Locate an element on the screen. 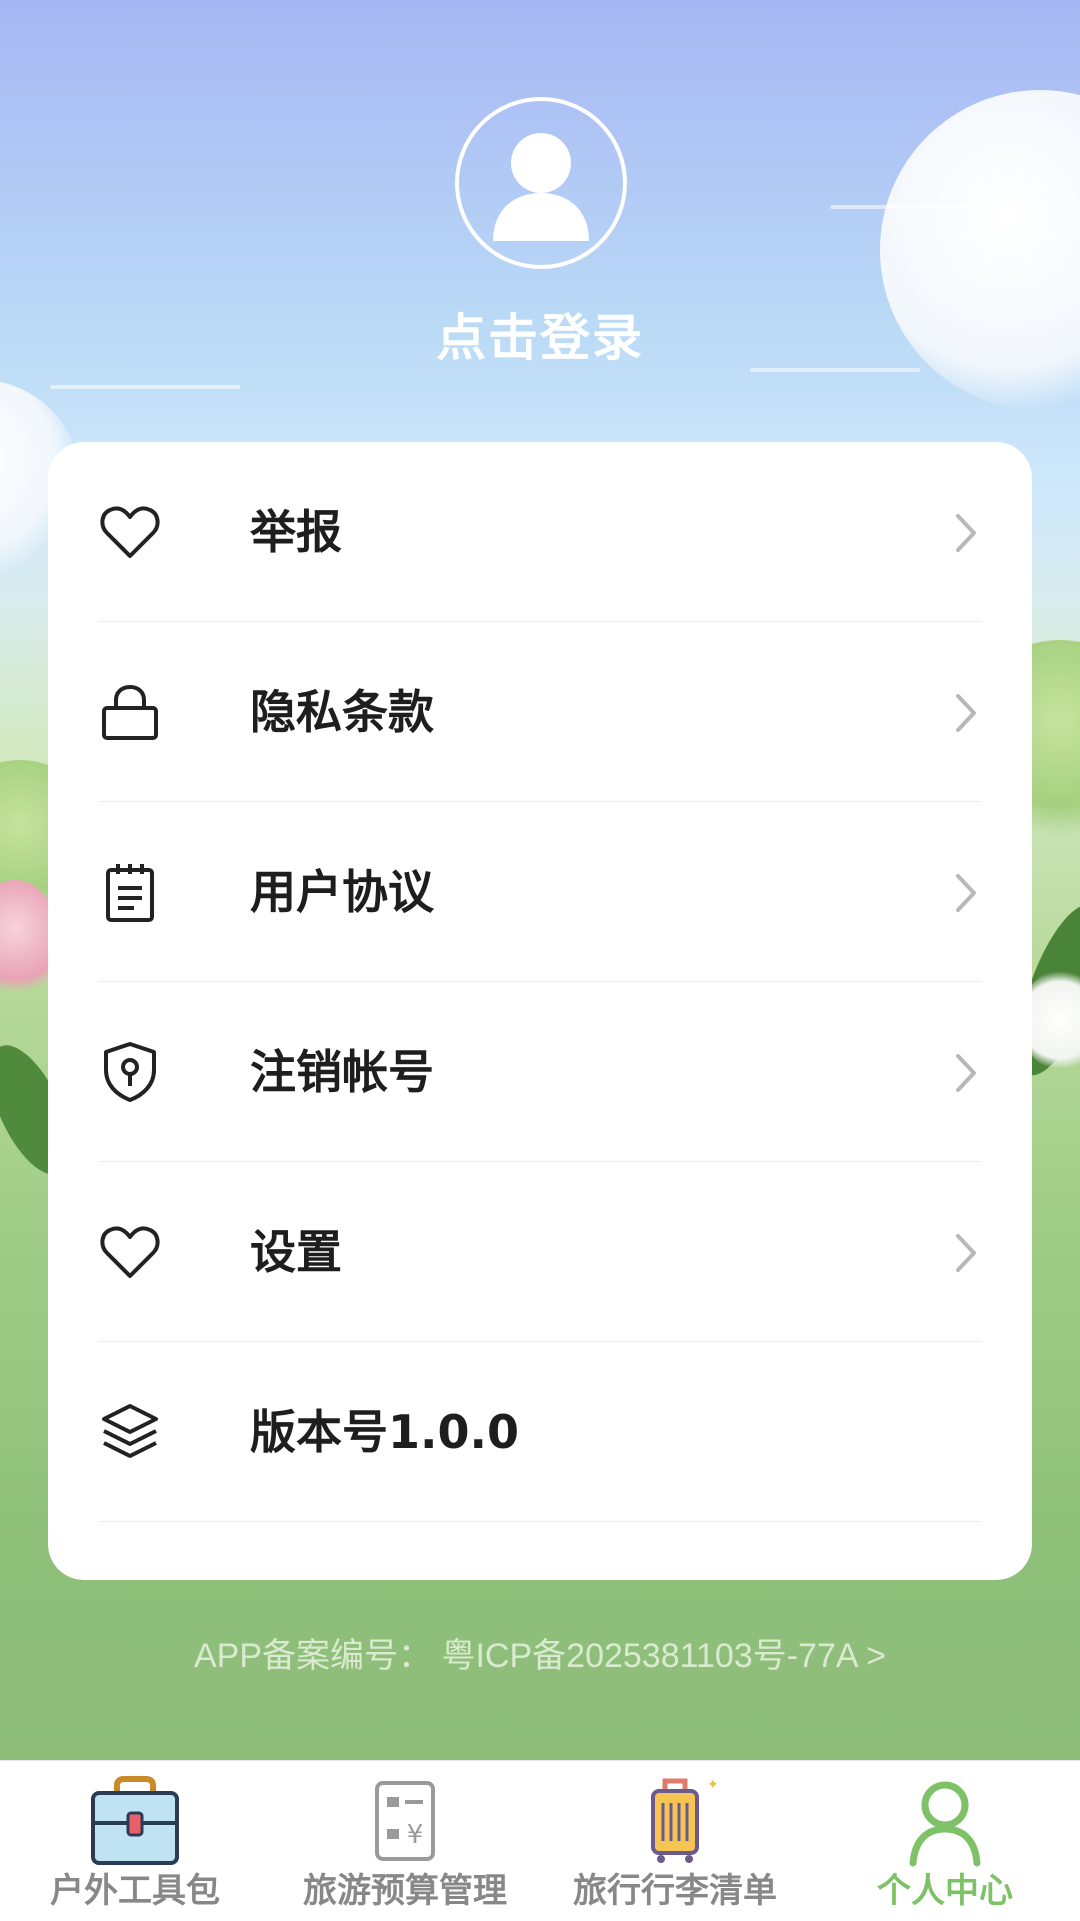  menu-item-label: 举报 is located at coordinates (296, 532).